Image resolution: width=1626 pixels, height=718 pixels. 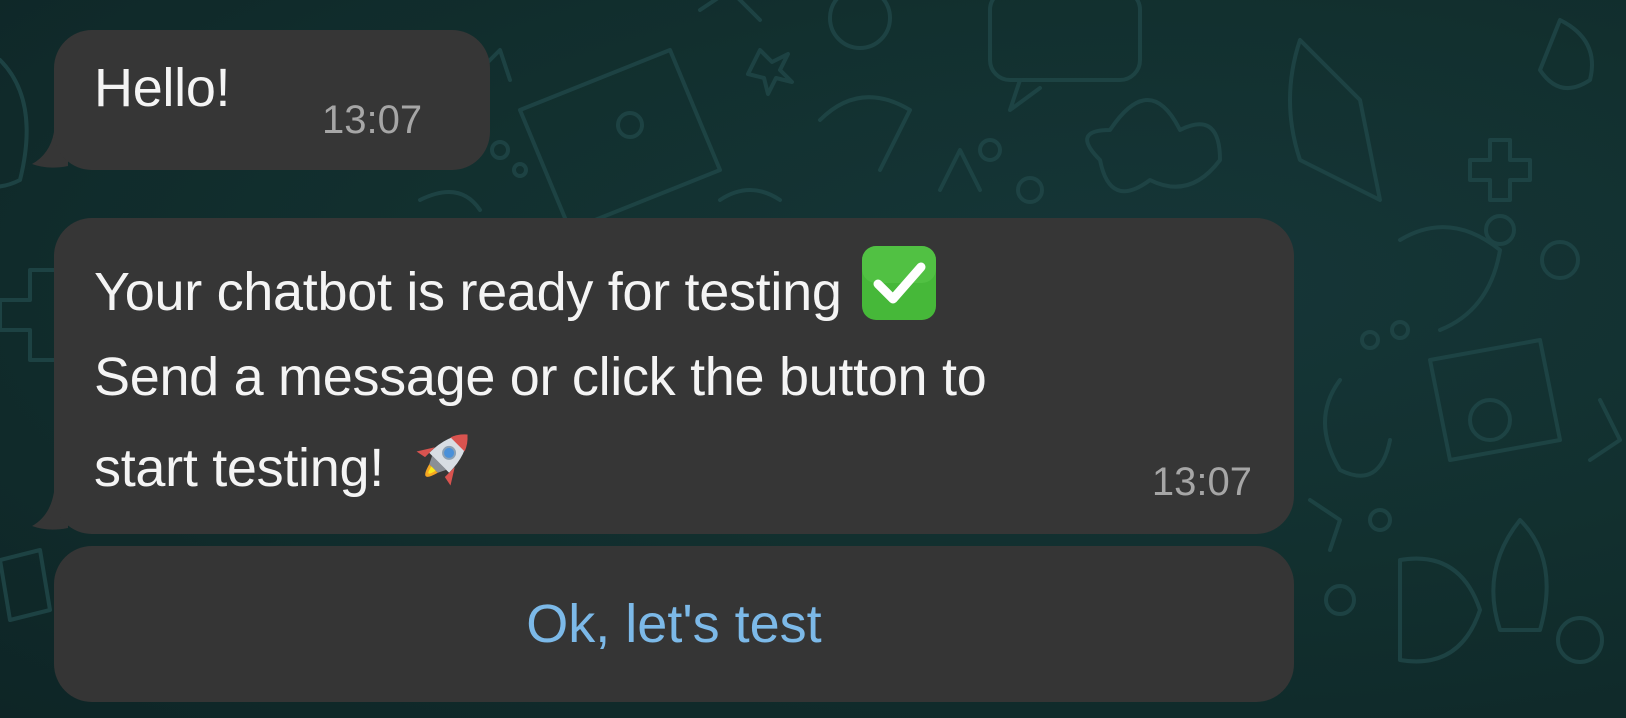 I want to click on message-line: Send a message or click the button to, so click(x=540, y=377).